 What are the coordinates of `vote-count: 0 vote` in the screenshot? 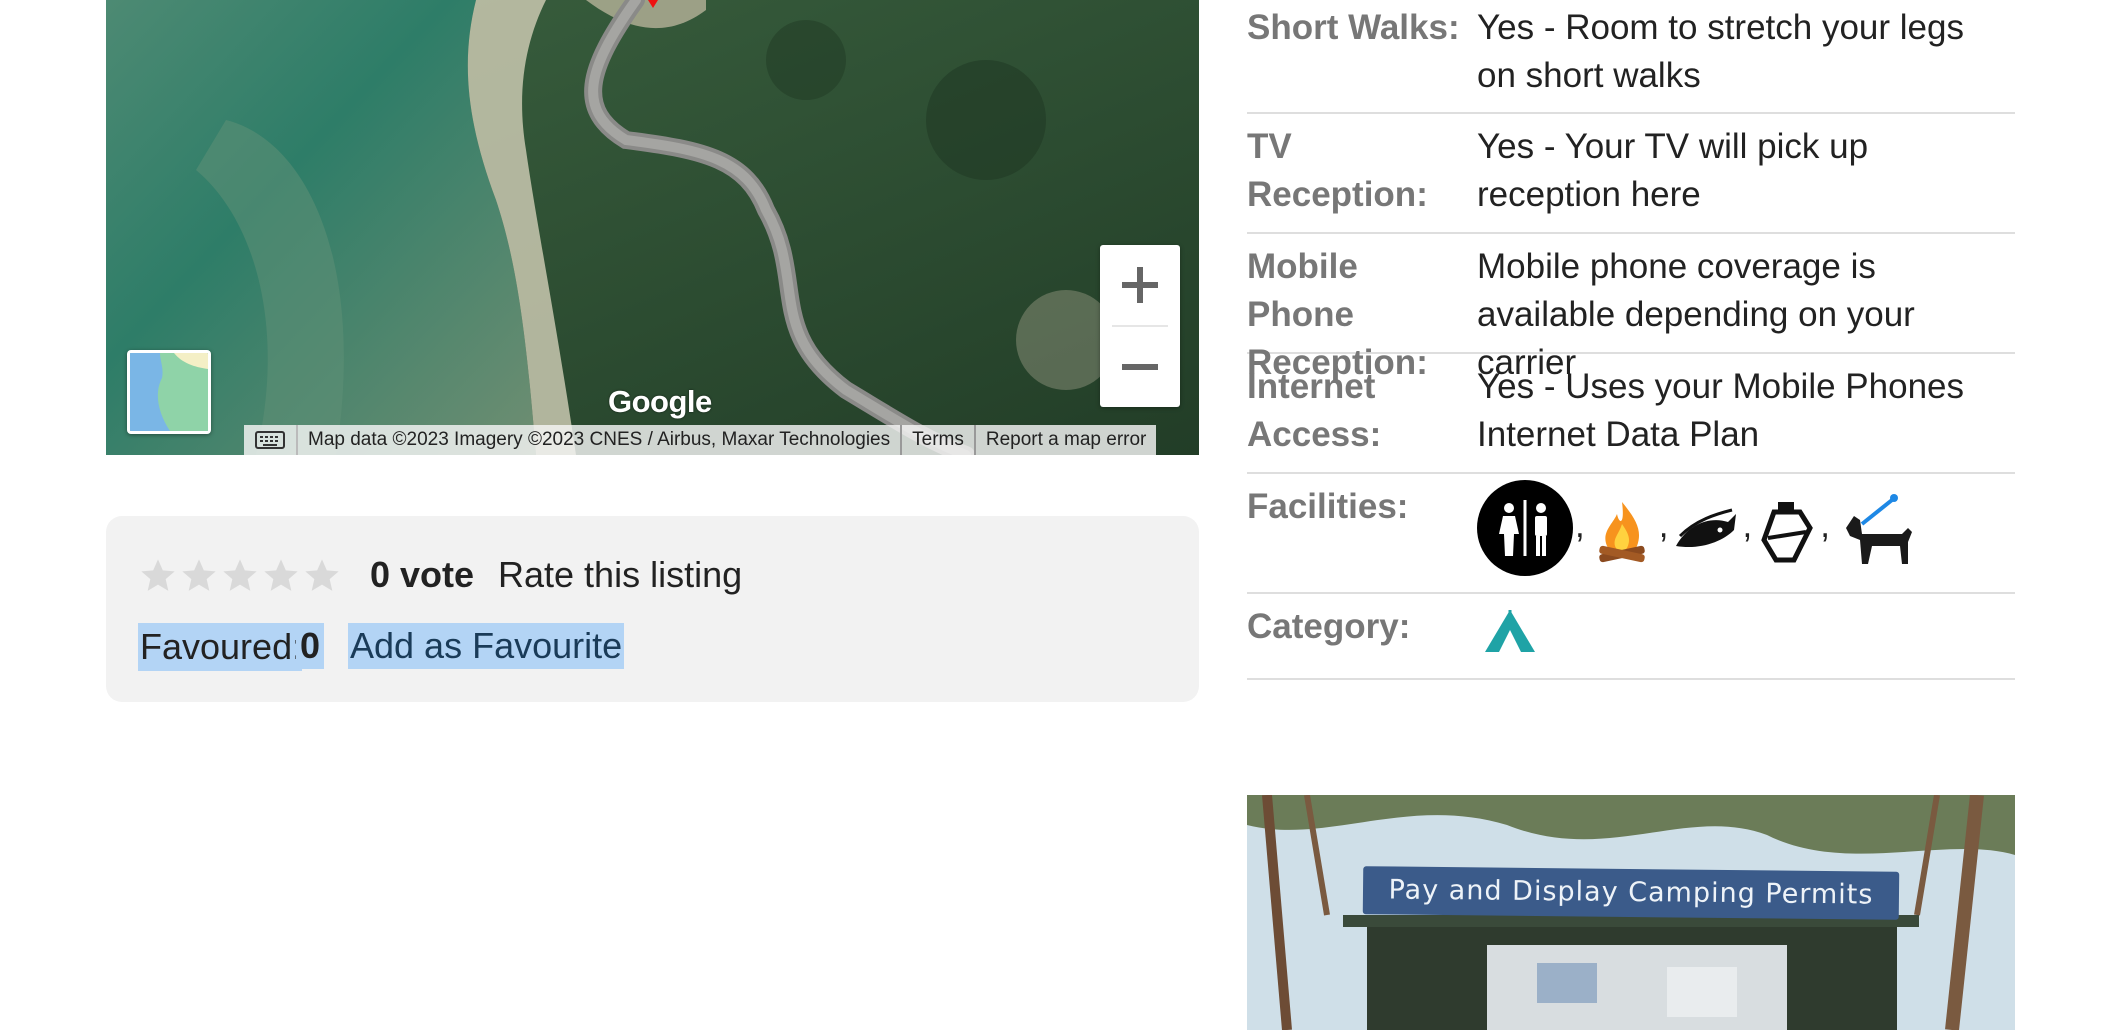 It's located at (422, 574).